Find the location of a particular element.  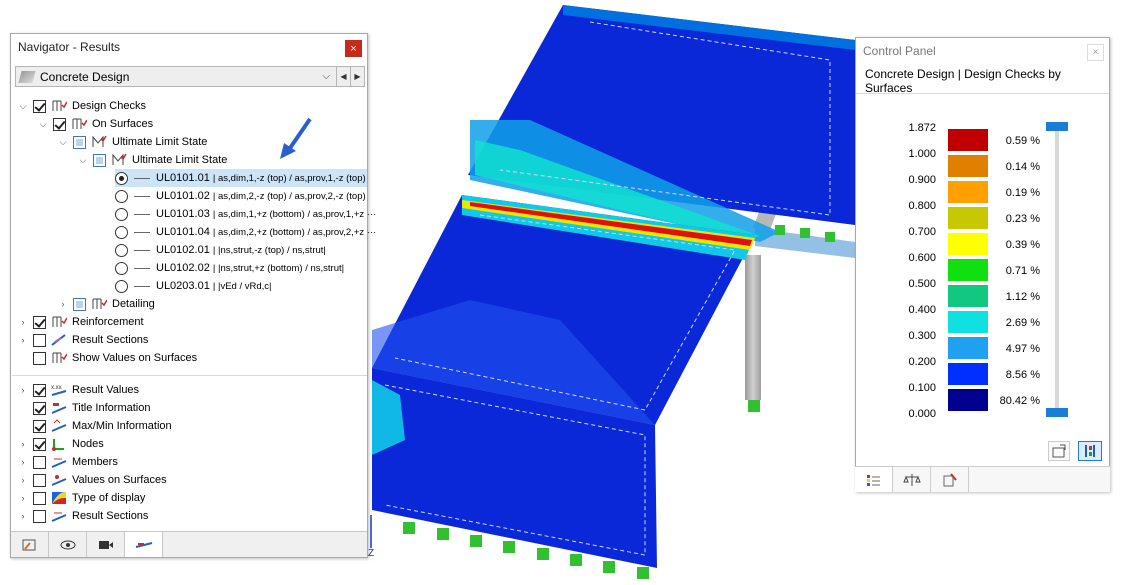

tab-data is located at coordinates (30, 544).